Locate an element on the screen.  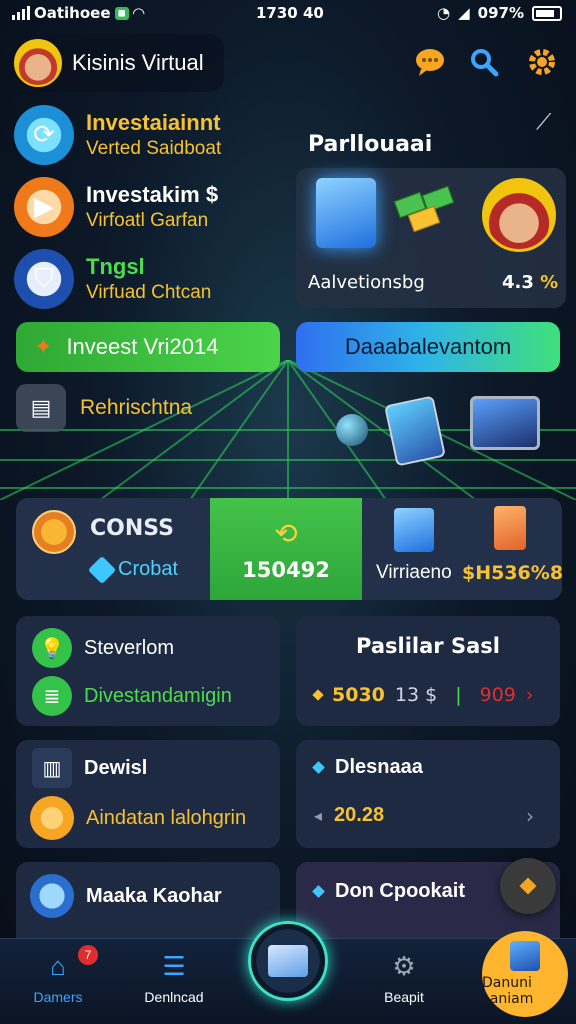
status-left: Oatihoee ◼ ◠ is located at coordinates (78, 13).